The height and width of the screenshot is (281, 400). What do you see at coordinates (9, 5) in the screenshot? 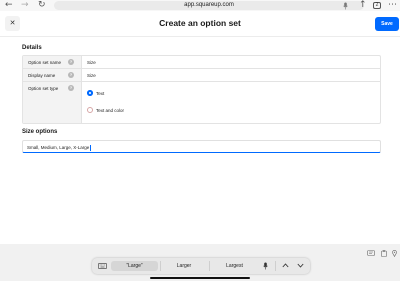
I see `back-icon: ←` at bounding box center [9, 5].